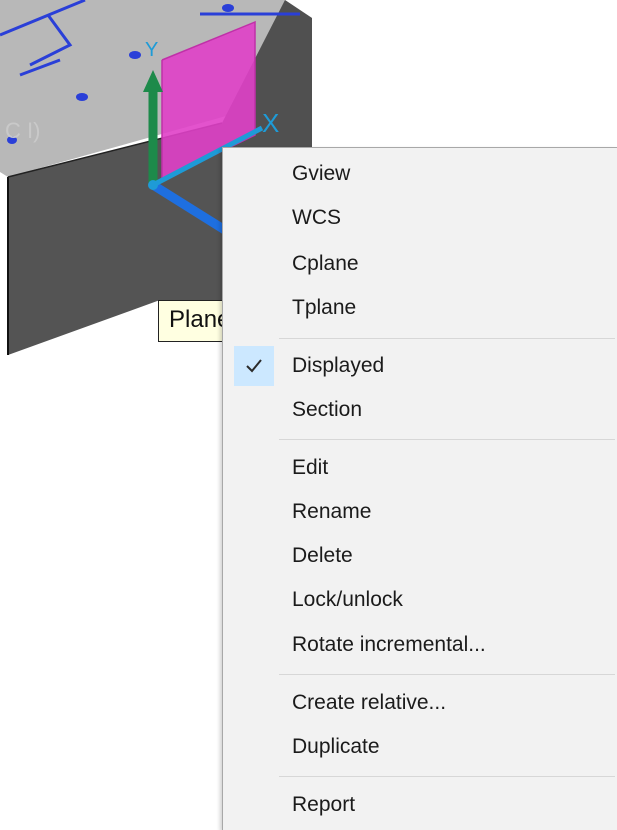 Image resolution: width=617 pixels, height=830 pixels. What do you see at coordinates (338, 365) in the screenshot?
I see `menu-item-label: Displayed` at bounding box center [338, 365].